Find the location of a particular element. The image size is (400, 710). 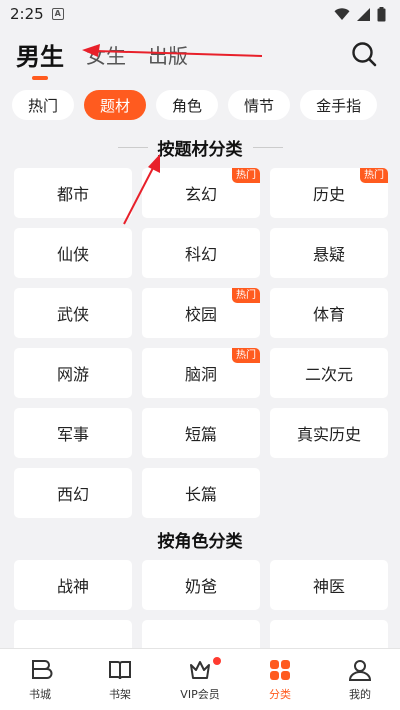

nav-bookshelf: 书架 is located at coordinates (120, 679).